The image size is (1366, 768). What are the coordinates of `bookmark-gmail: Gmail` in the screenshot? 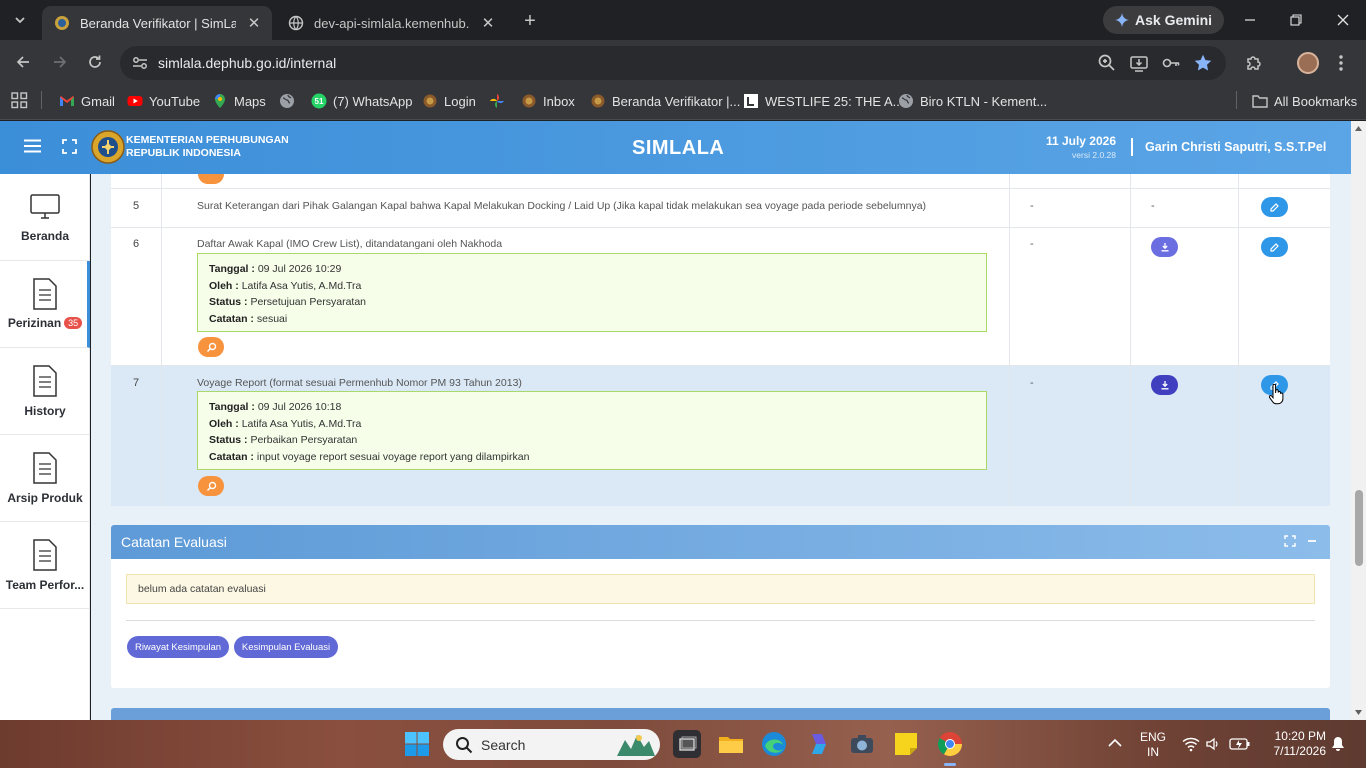 It's located at (87, 101).